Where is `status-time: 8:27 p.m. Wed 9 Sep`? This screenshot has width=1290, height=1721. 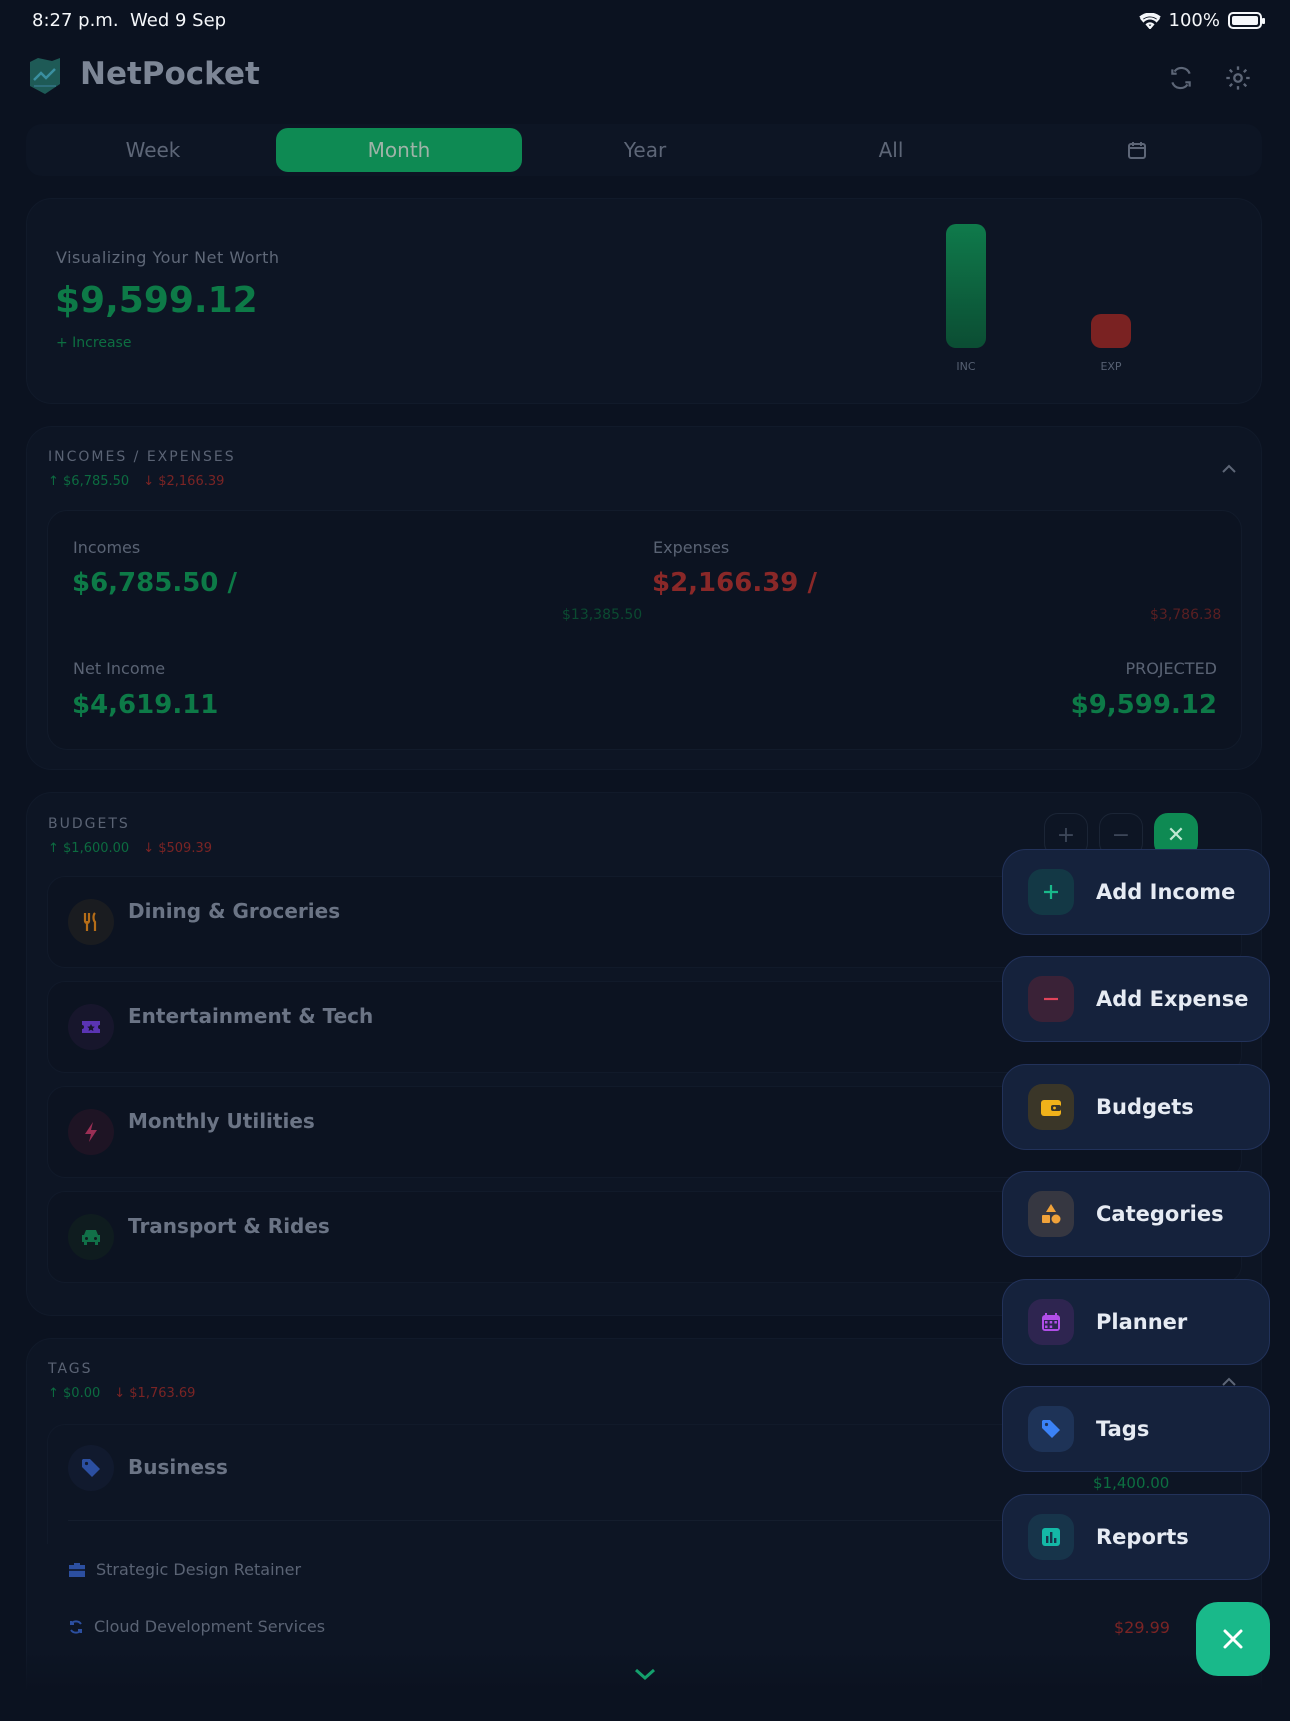 status-time: 8:27 p.m. Wed 9 Sep is located at coordinates (129, 20).